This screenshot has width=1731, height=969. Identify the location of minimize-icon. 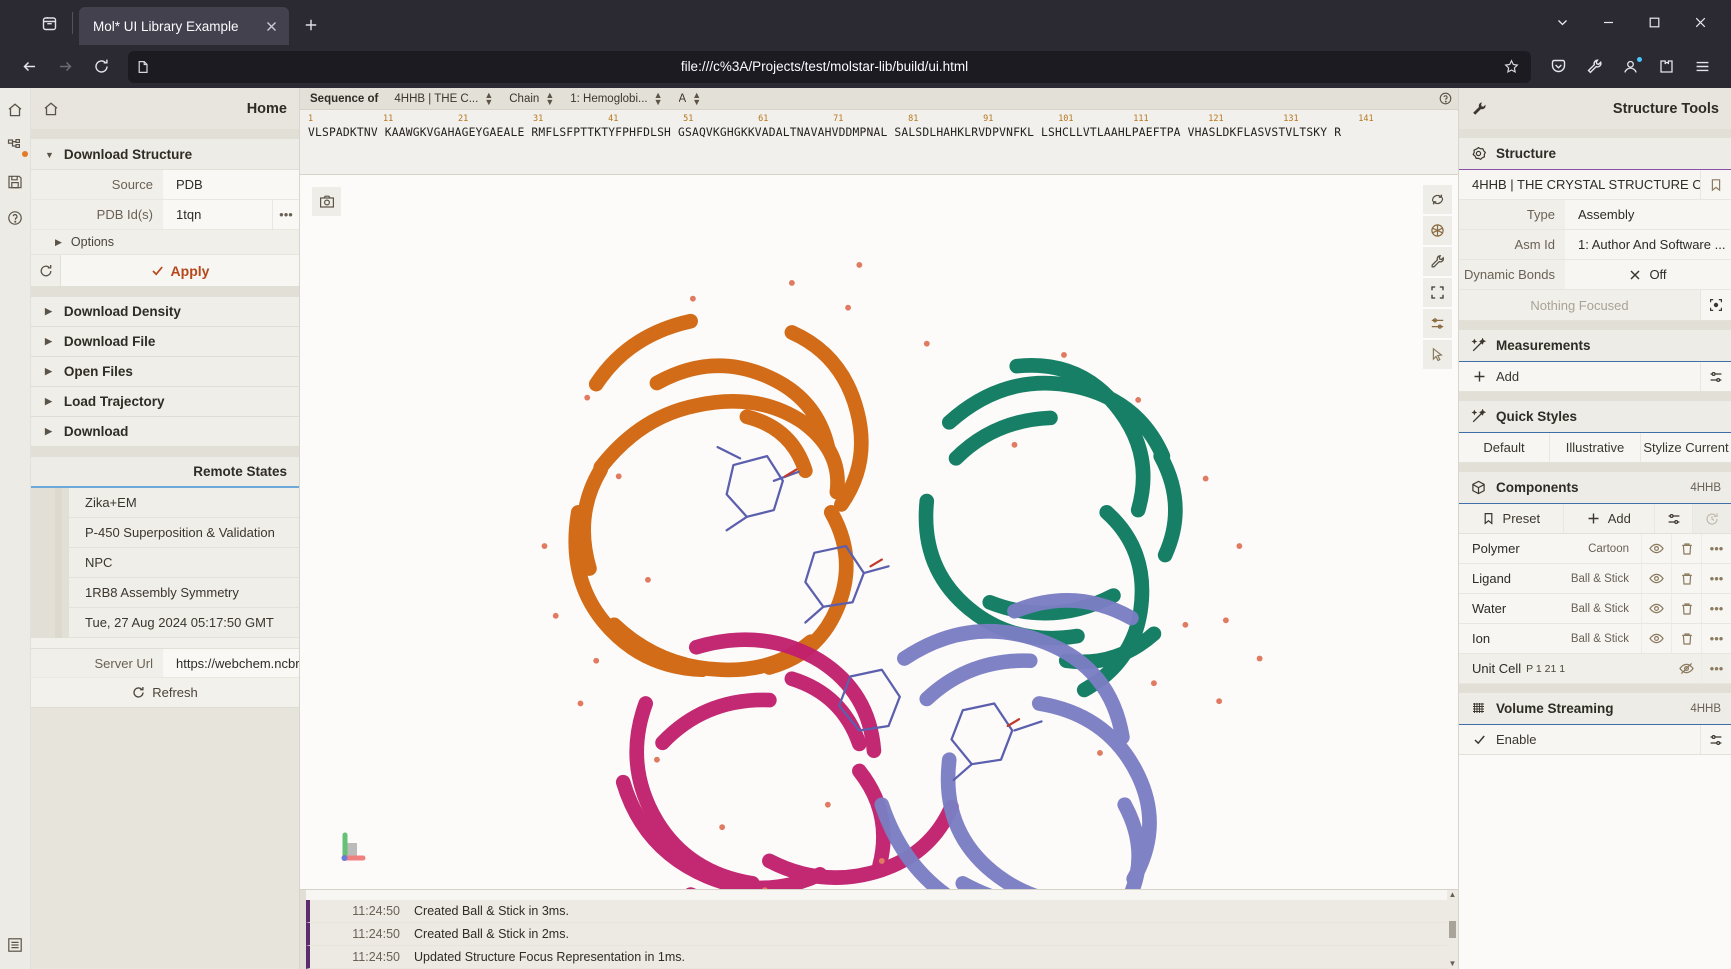
(1608, 22).